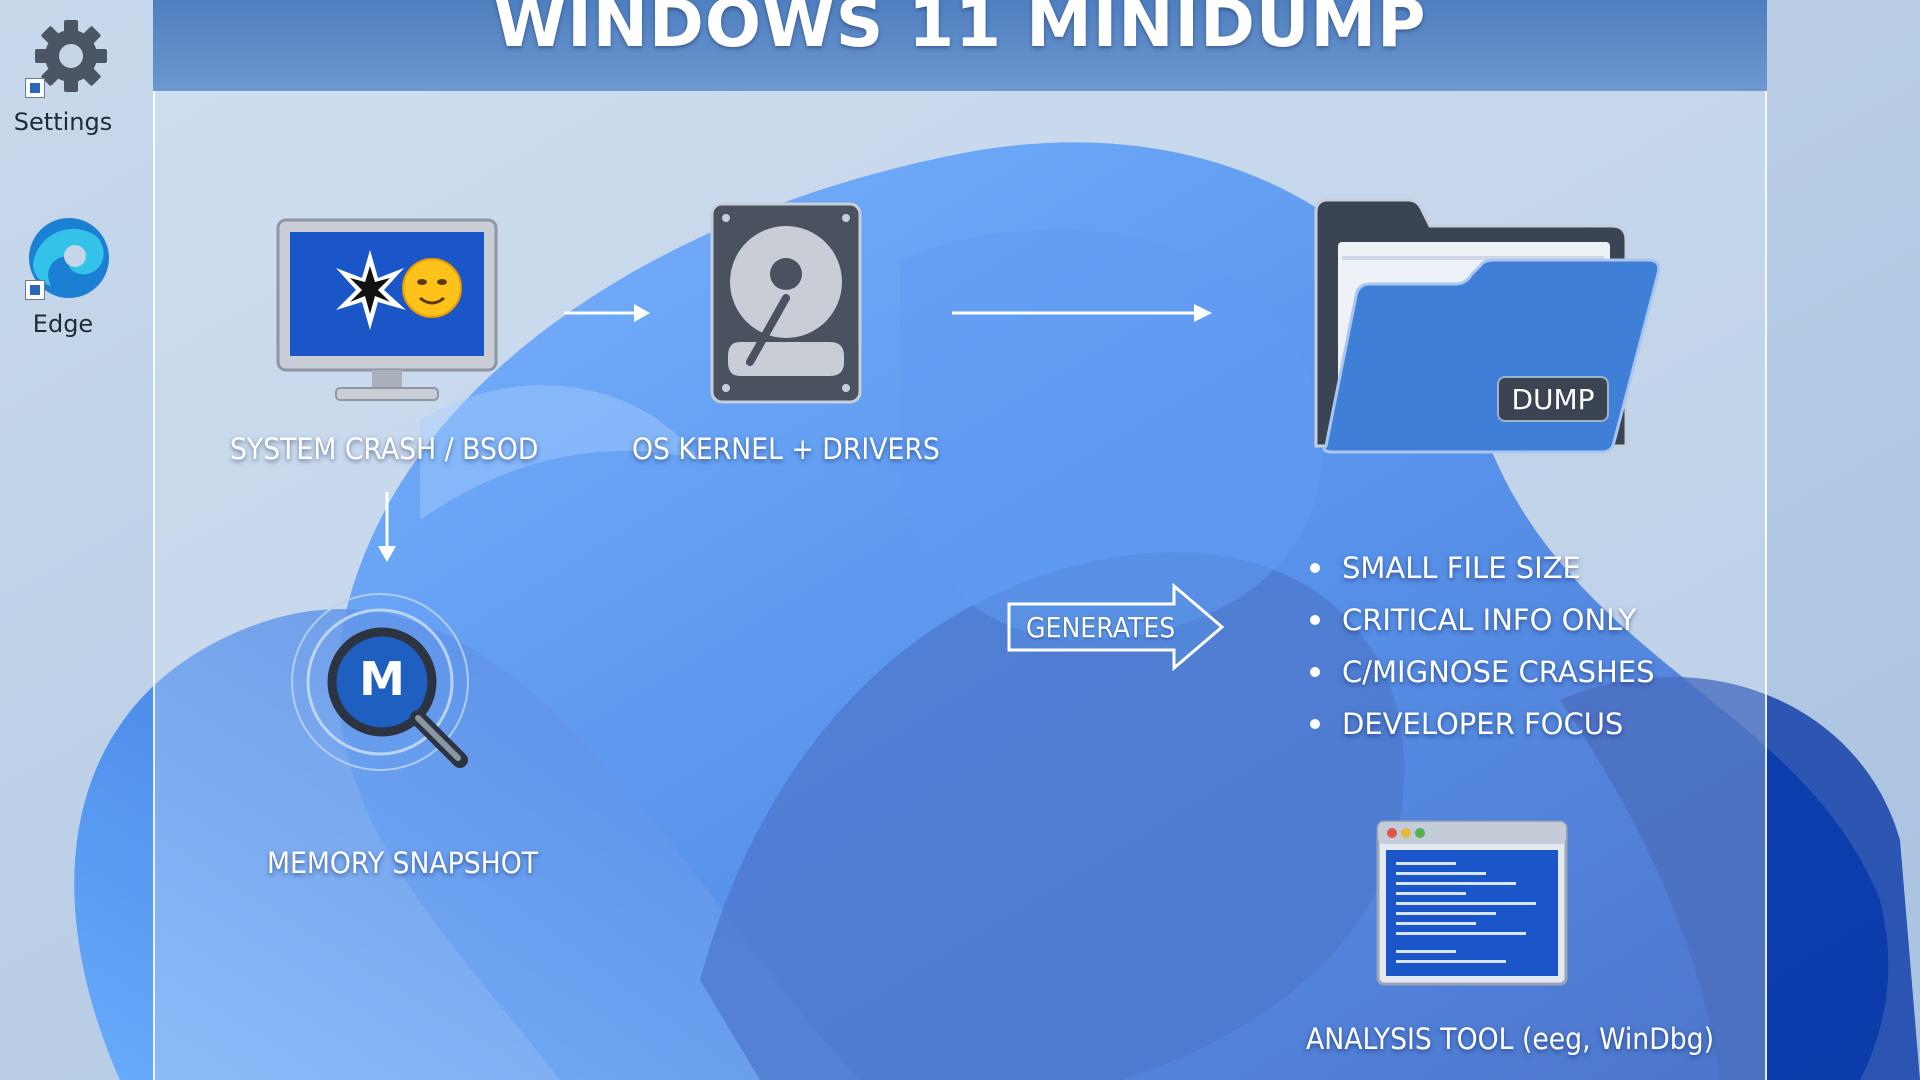 The image size is (1920, 1080). Describe the element at coordinates (63, 56) in the screenshot. I see `gear-icon` at that location.